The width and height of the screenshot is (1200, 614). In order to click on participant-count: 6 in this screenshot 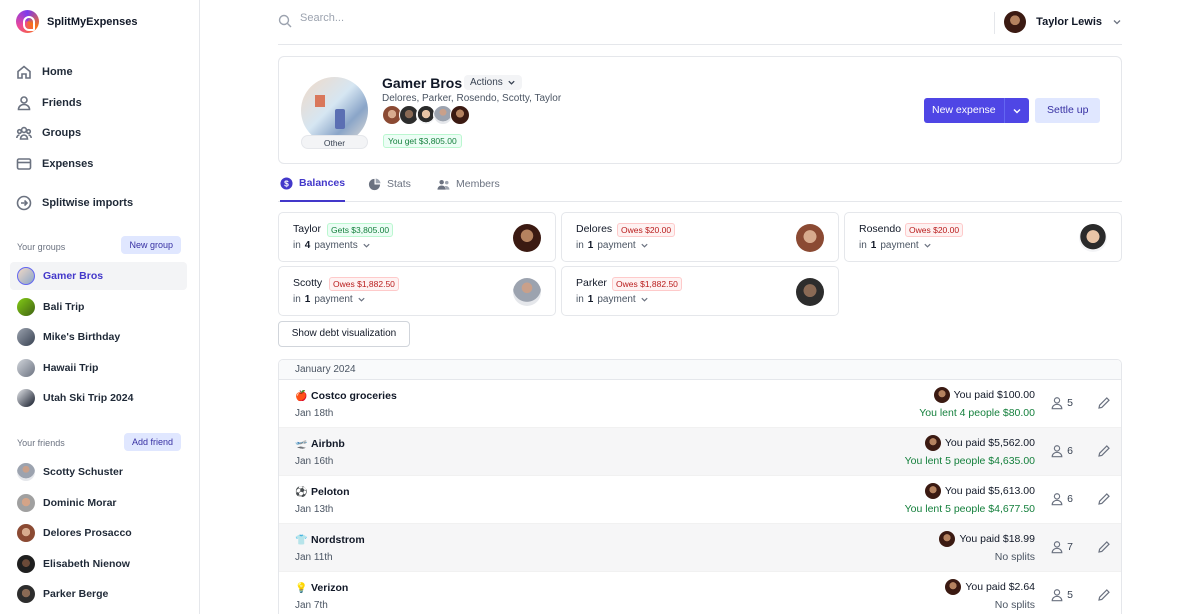, I will do `click(1070, 499)`.